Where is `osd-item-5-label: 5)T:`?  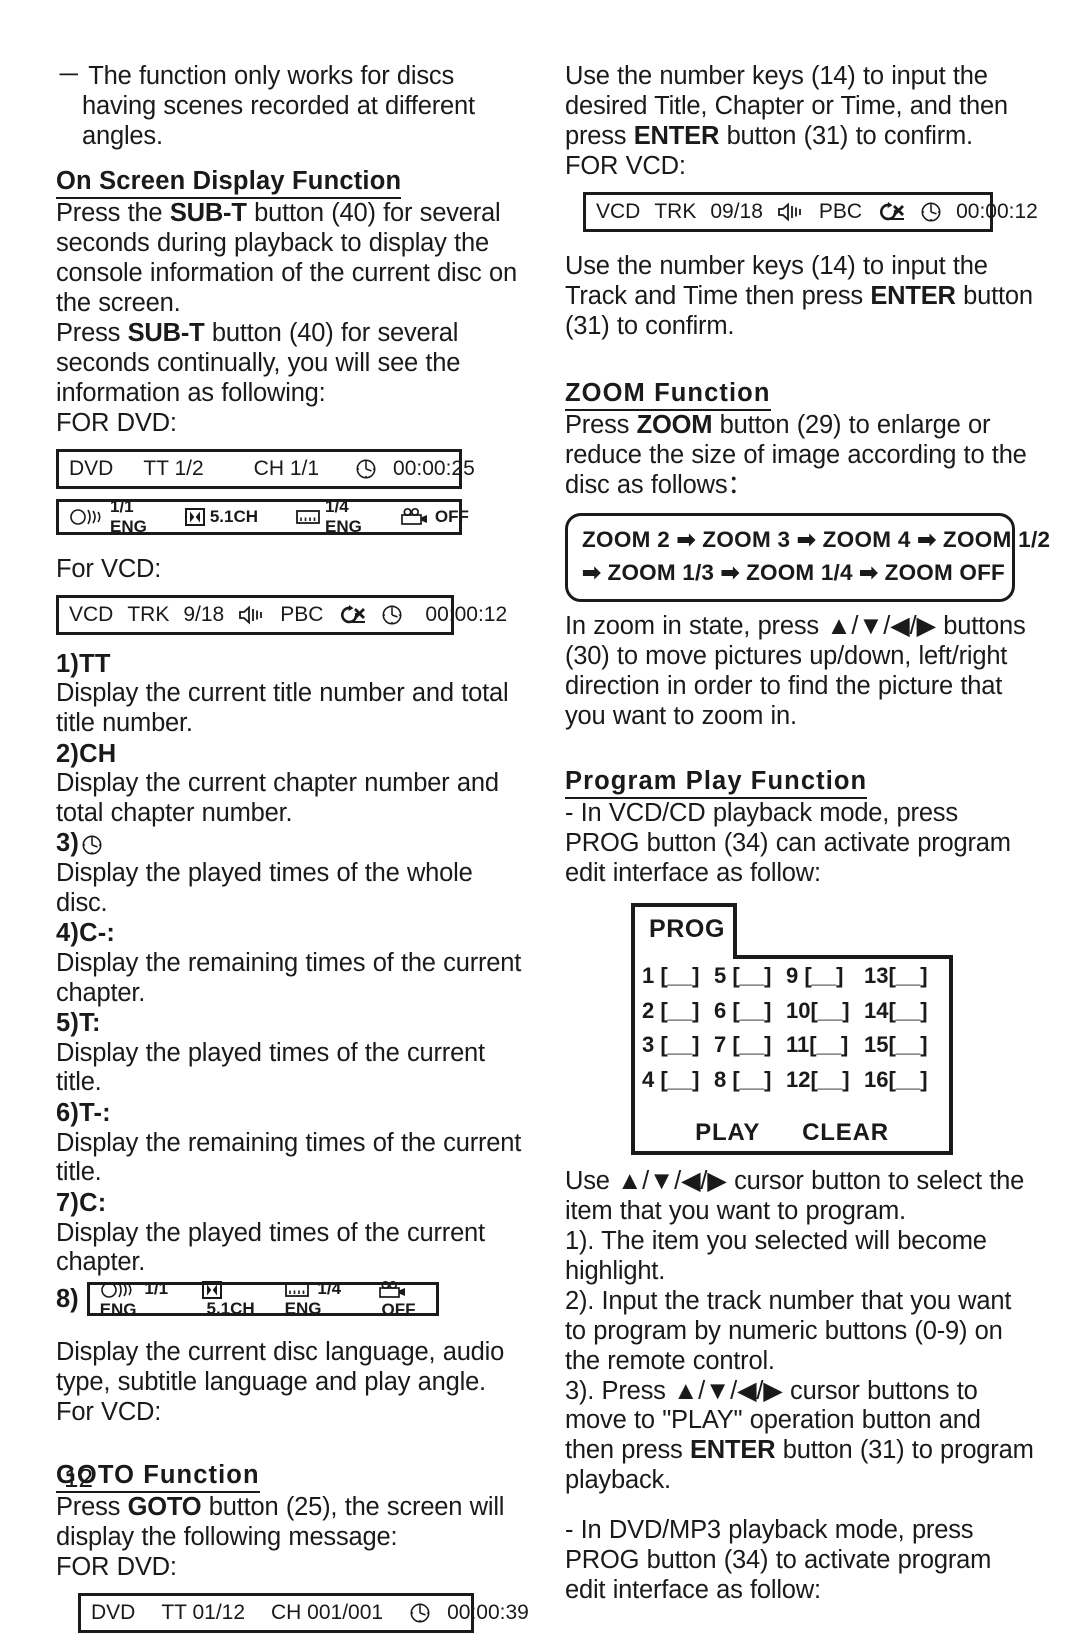
osd-item-5-label: 5)T: is located at coordinates (78, 1023).